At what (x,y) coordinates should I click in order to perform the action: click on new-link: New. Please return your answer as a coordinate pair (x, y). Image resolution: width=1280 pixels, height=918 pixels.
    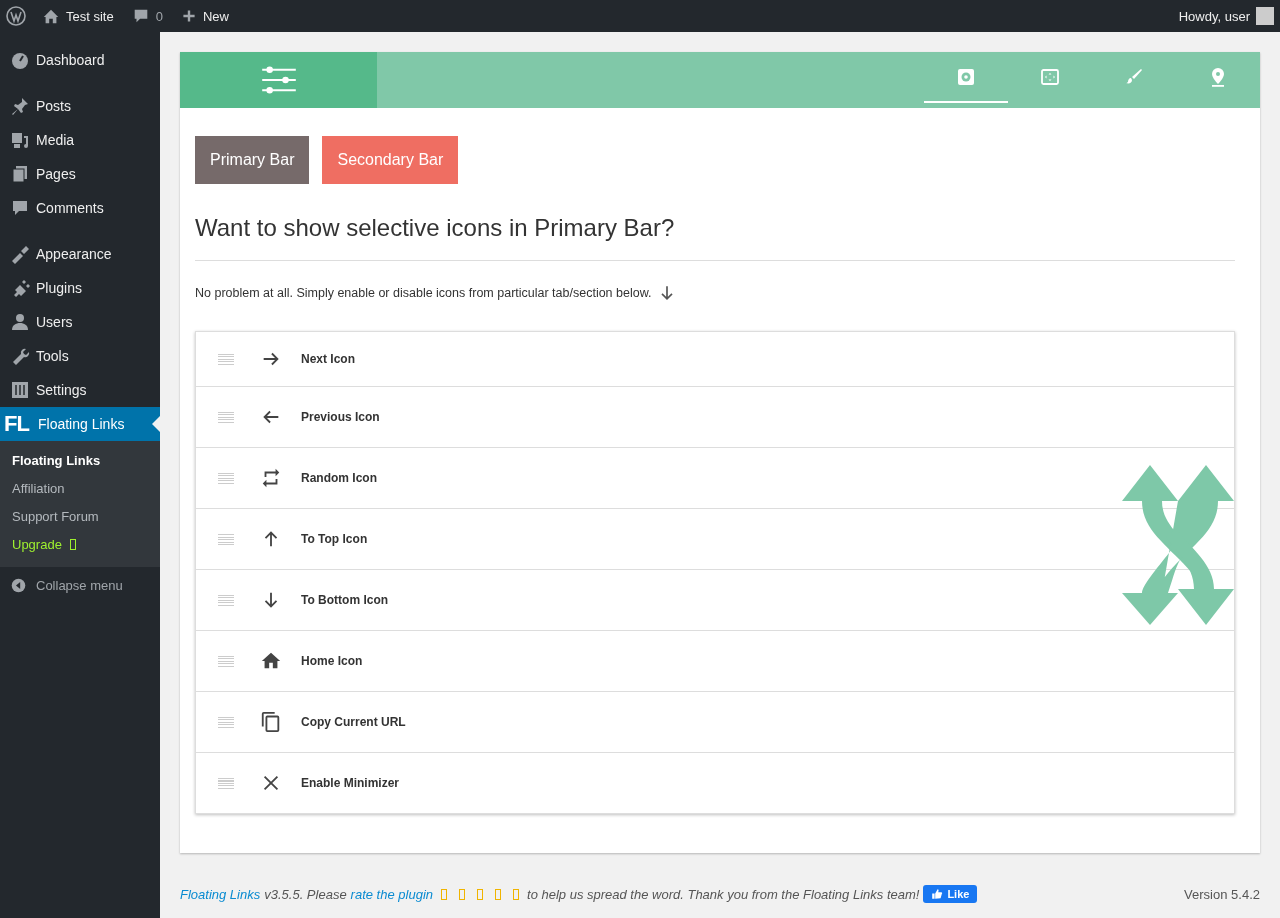
    Looking at the image, I should click on (215, 16).